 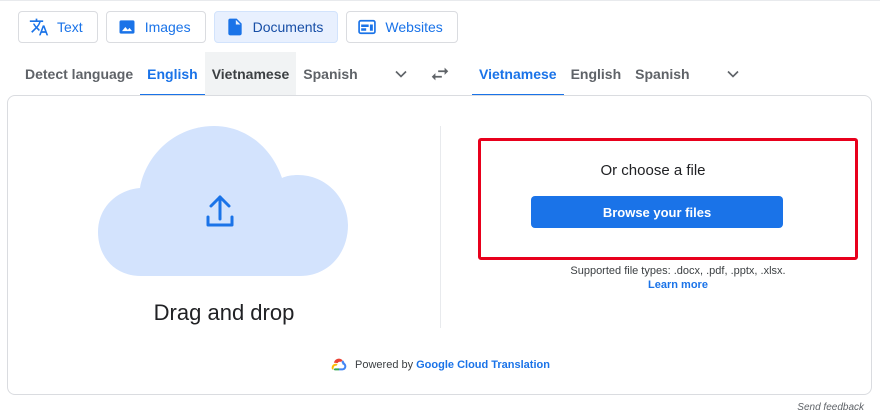 I want to click on mode-websites-label: Websites, so click(x=414, y=27).